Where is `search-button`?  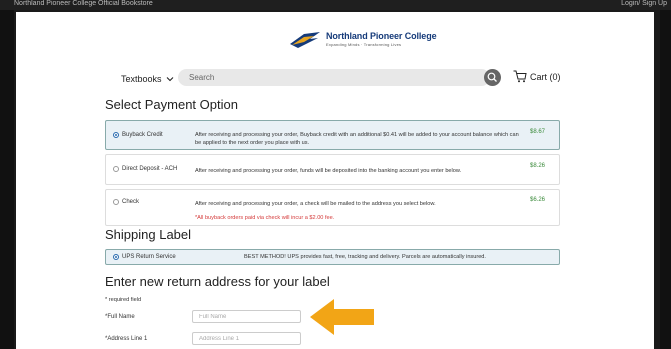 search-button is located at coordinates (492, 77).